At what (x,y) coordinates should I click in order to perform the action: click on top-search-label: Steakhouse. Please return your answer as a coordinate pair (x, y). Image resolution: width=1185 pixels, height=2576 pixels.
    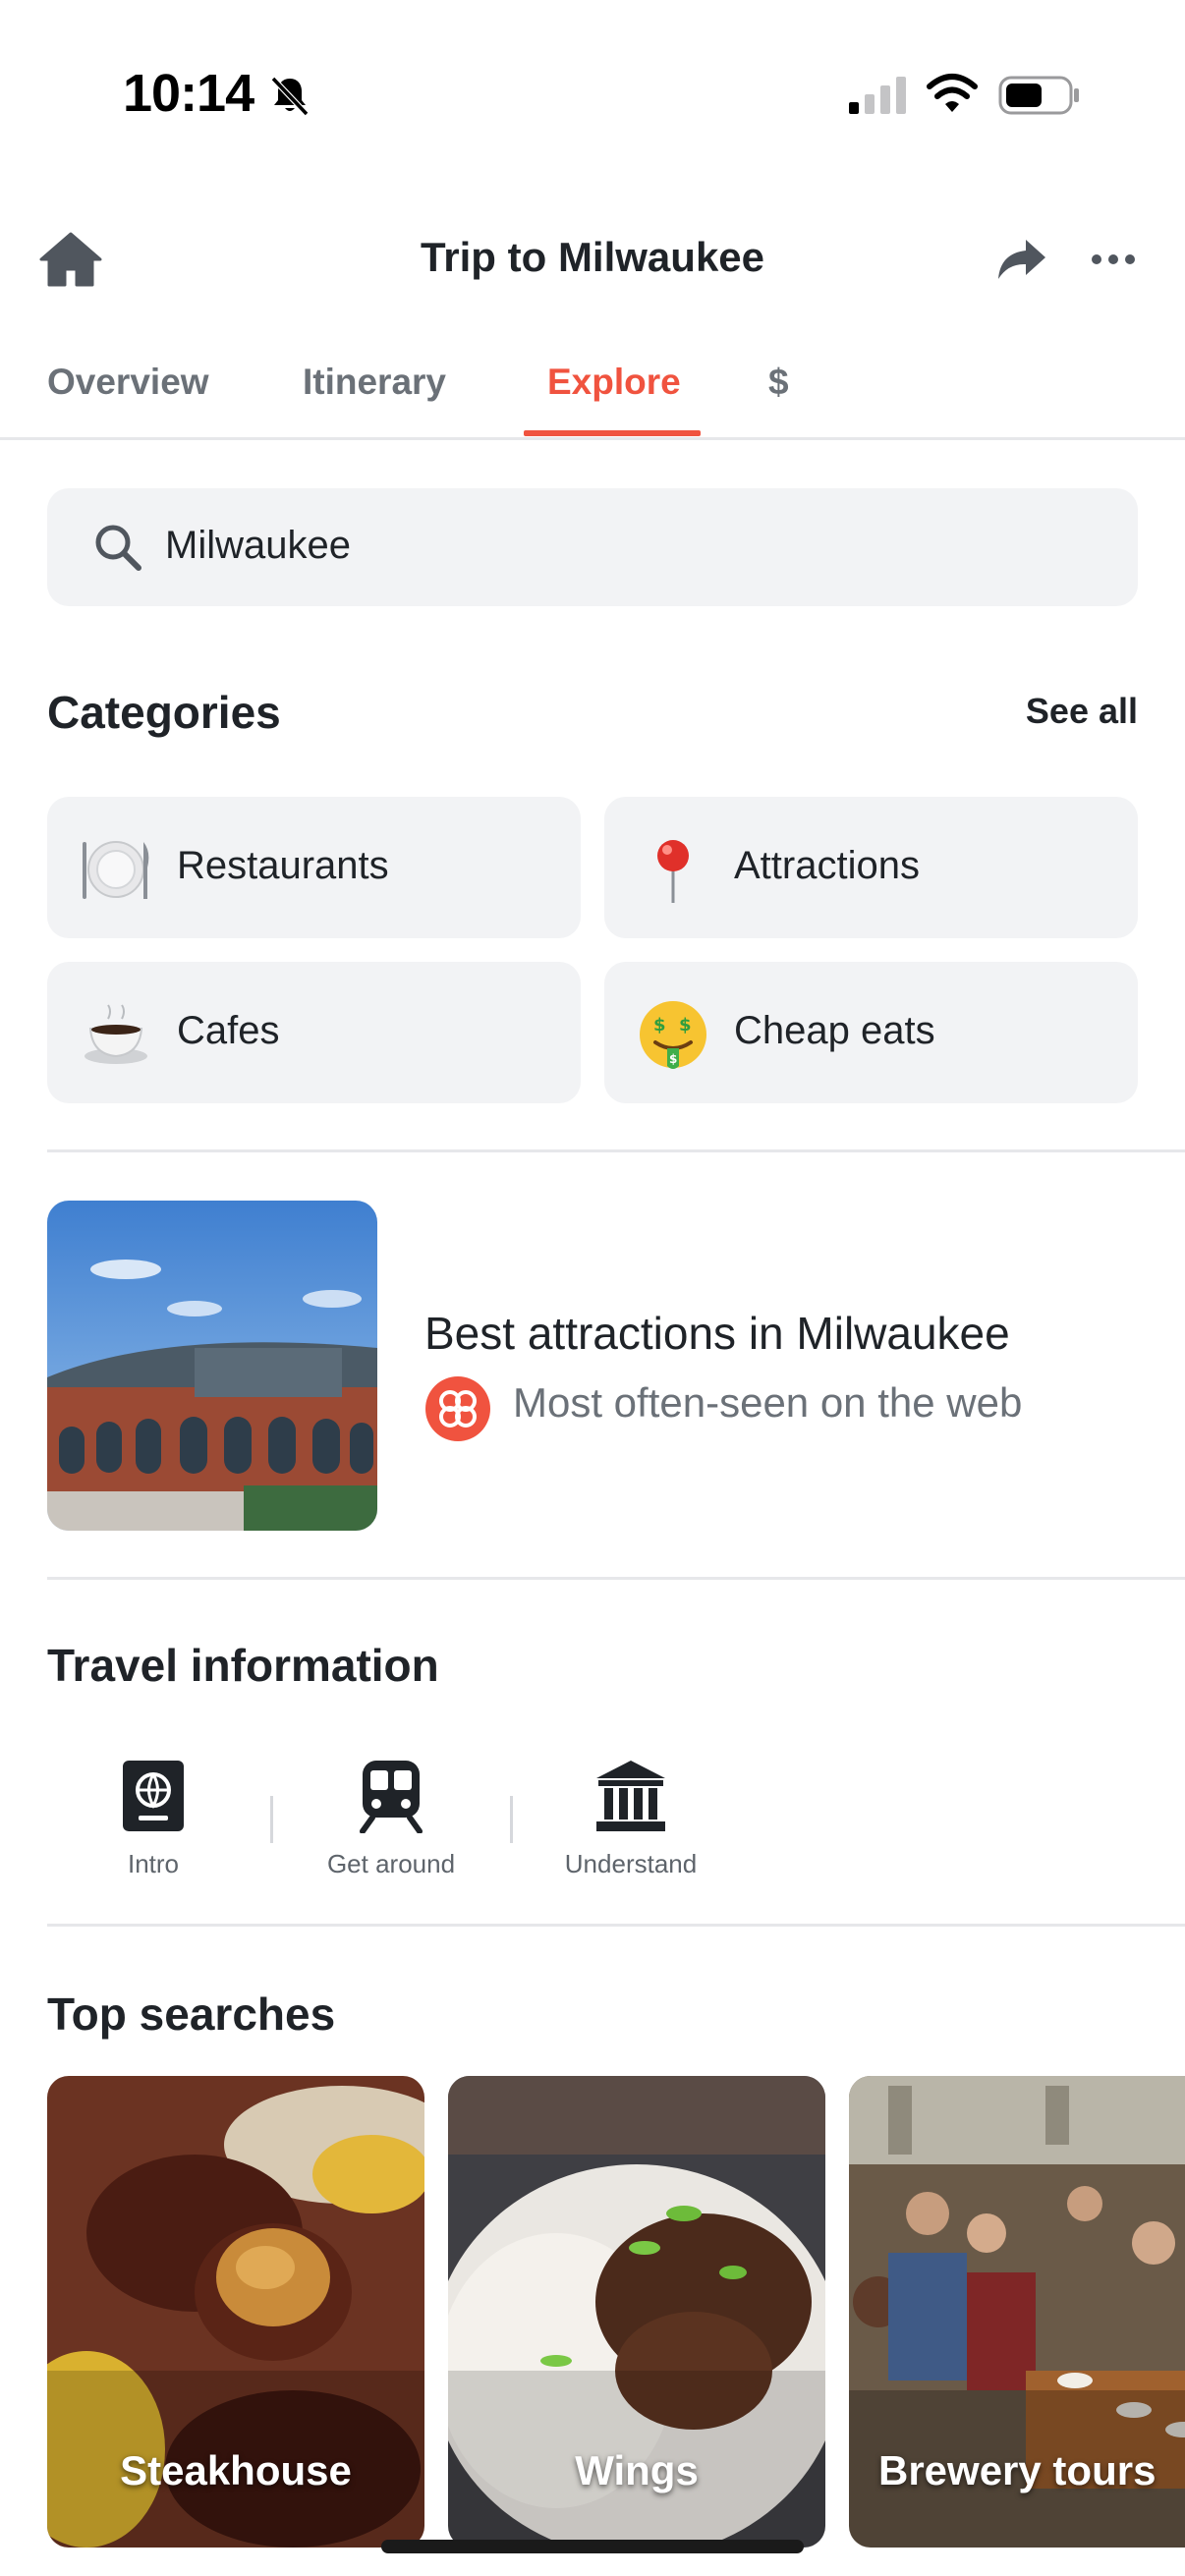
    Looking at the image, I should click on (236, 2470).